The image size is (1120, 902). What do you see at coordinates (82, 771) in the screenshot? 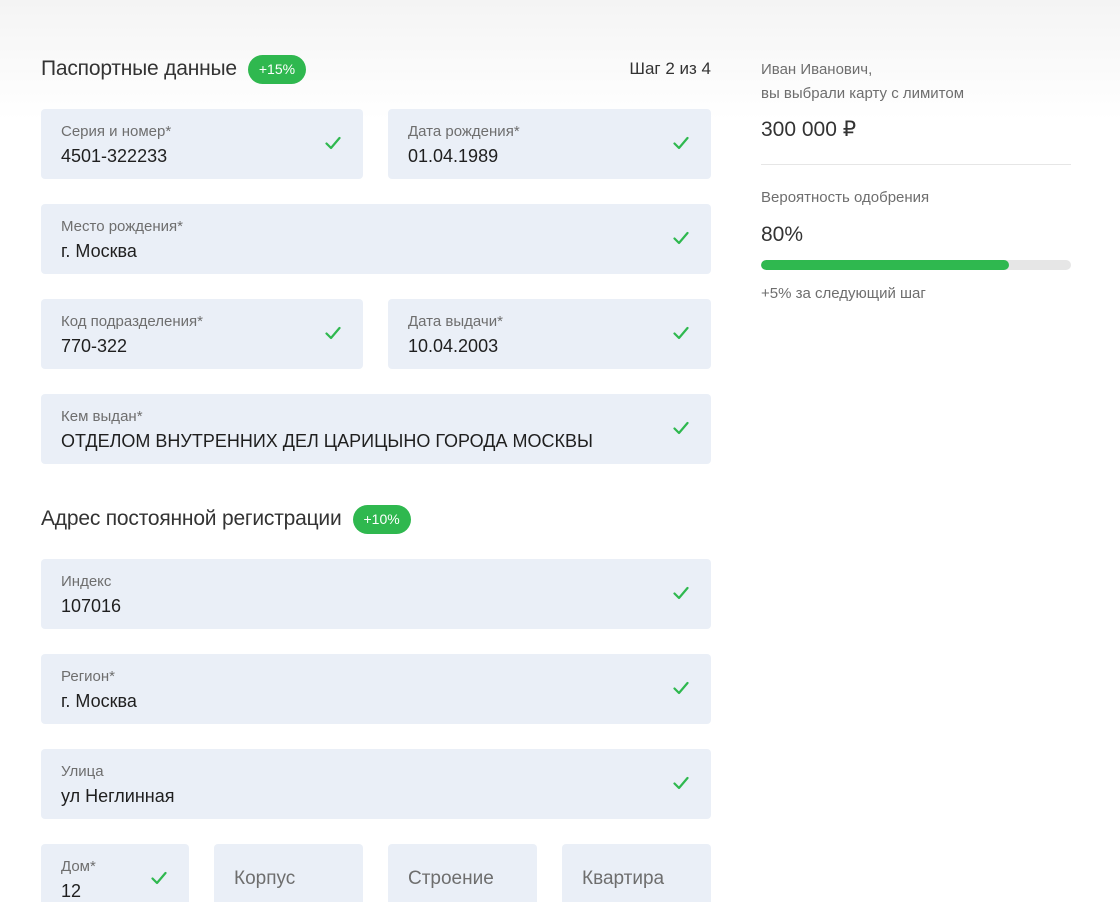
I see `street-label: Улица` at bounding box center [82, 771].